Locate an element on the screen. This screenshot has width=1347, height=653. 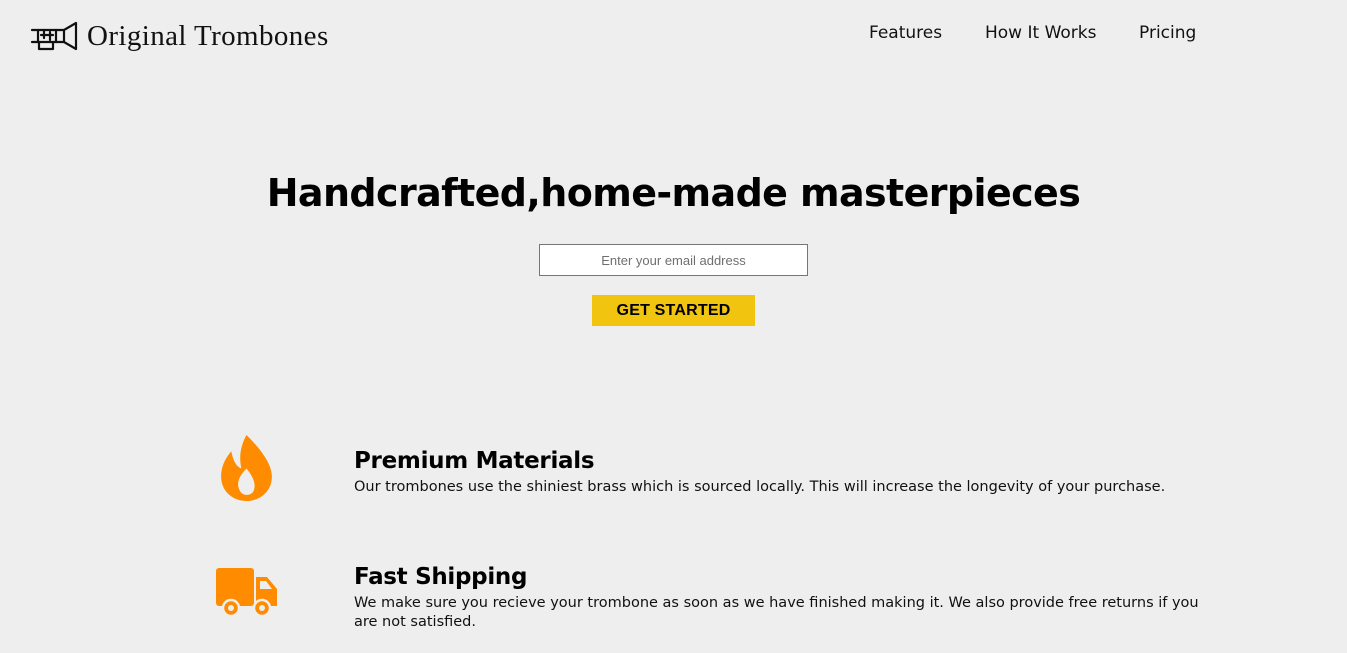
truck-icon is located at coordinates (246, 593).